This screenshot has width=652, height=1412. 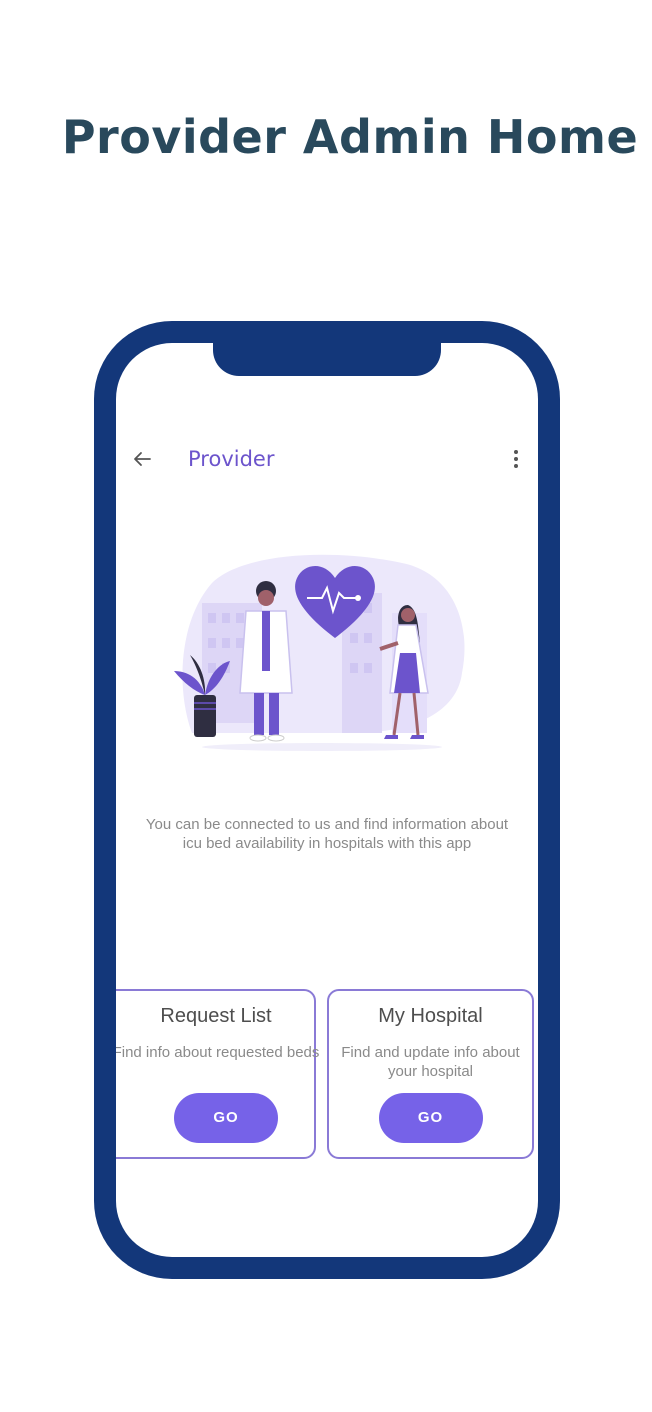 I want to click on card-title: Request List, so click(x=216, y=1016).